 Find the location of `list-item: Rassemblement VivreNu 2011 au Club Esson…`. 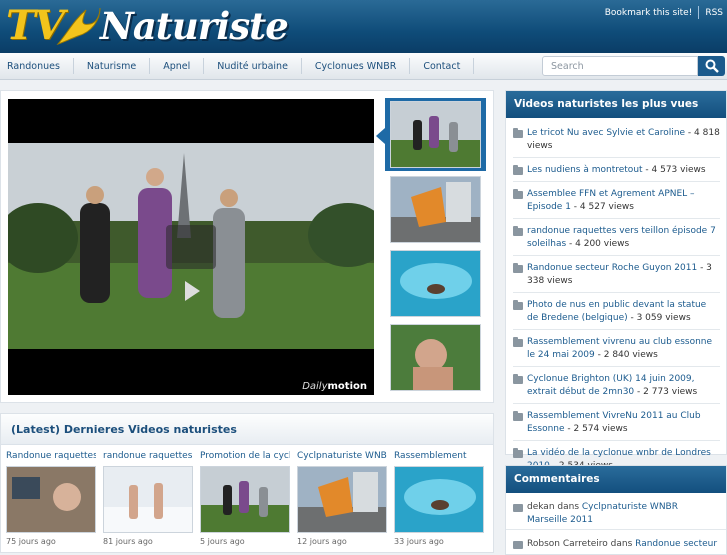

list-item: Rassemblement VivreNu 2011 au Club Esson… is located at coordinates (616, 422).